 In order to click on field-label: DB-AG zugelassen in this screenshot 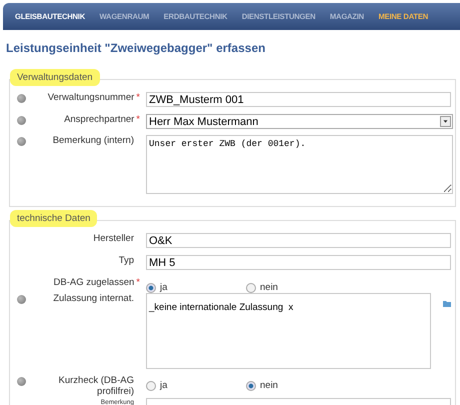, I will do `click(94, 283)`.